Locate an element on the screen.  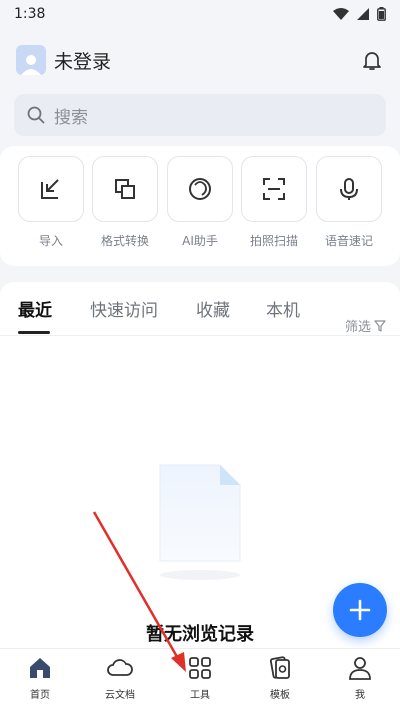
nav-home: 首页 is located at coordinates (40, 678).